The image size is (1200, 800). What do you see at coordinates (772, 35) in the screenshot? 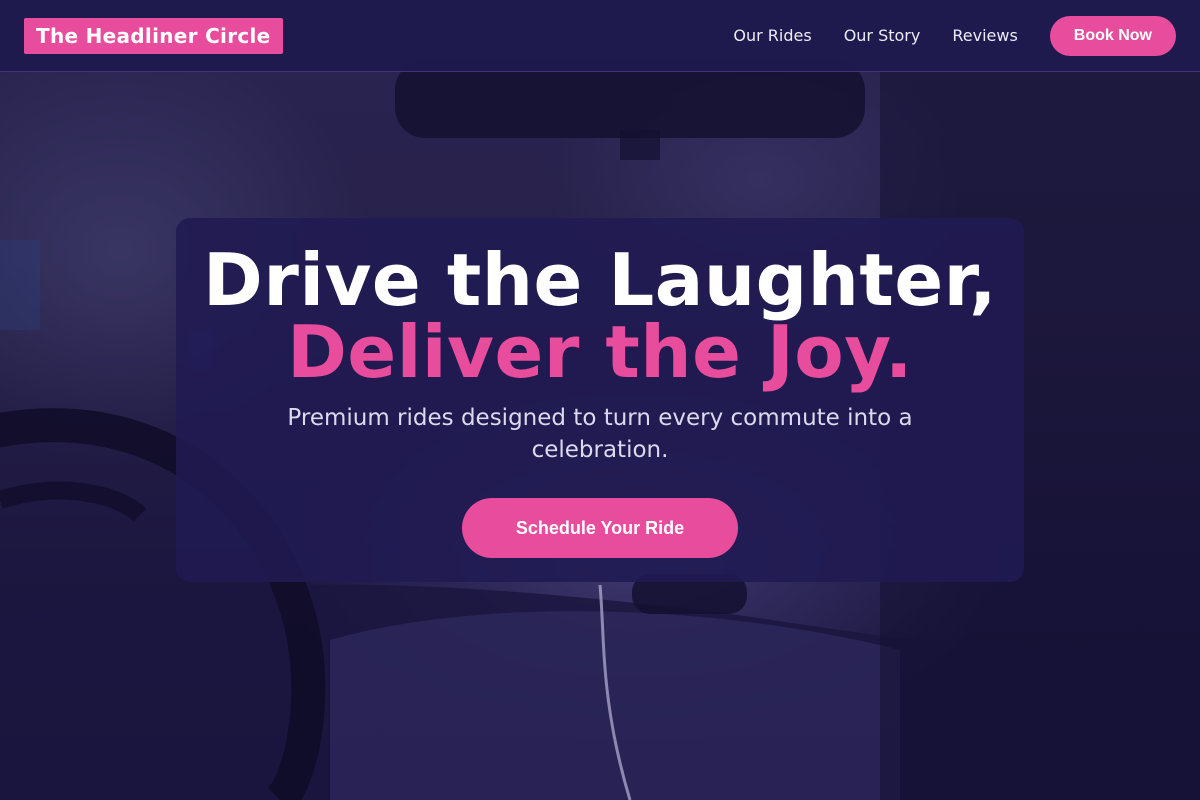
I see `nav-link-our-rides: Our Rides` at bounding box center [772, 35].